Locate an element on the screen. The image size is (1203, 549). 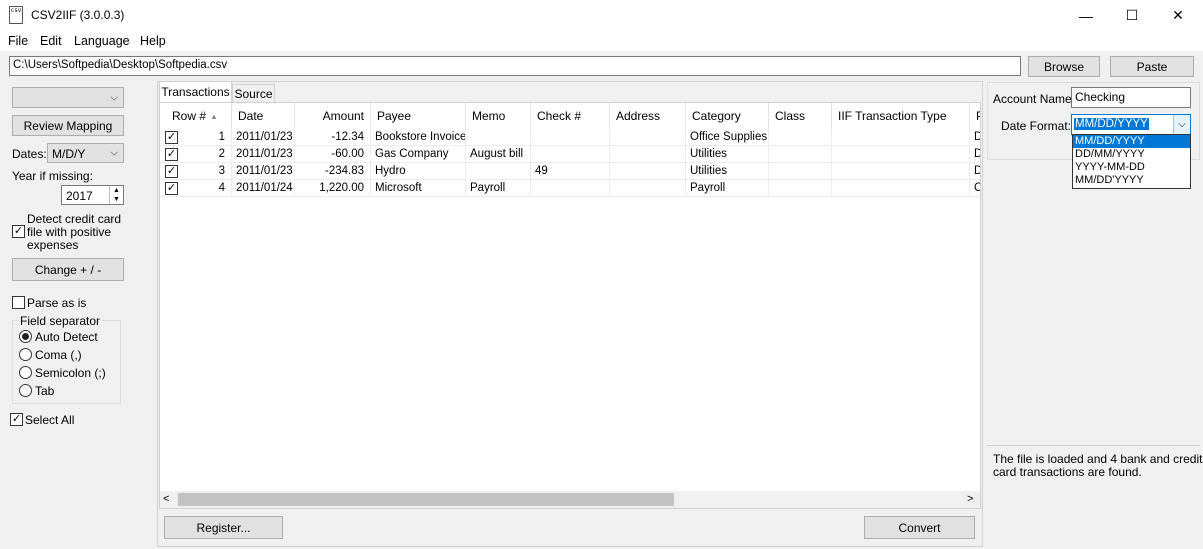
menu-help: Help is located at coordinates (153, 41).